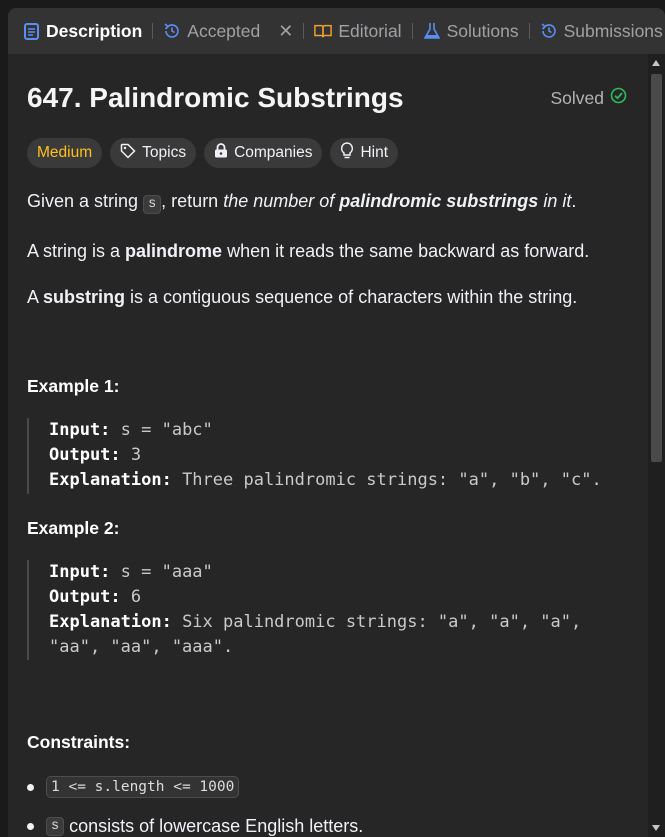 This screenshot has width=665, height=837. I want to click on example-output: Output: 3, so click(338, 455).